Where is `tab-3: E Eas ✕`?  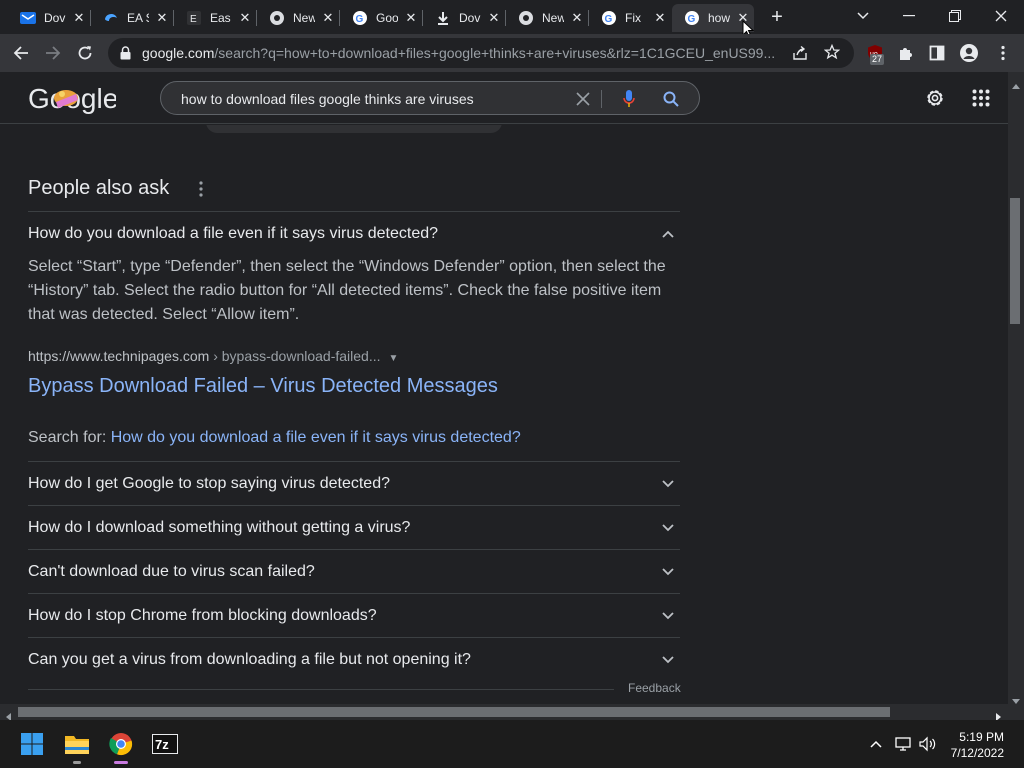
tab-3: E Eas ✕ is located at coordinates (215, 18).